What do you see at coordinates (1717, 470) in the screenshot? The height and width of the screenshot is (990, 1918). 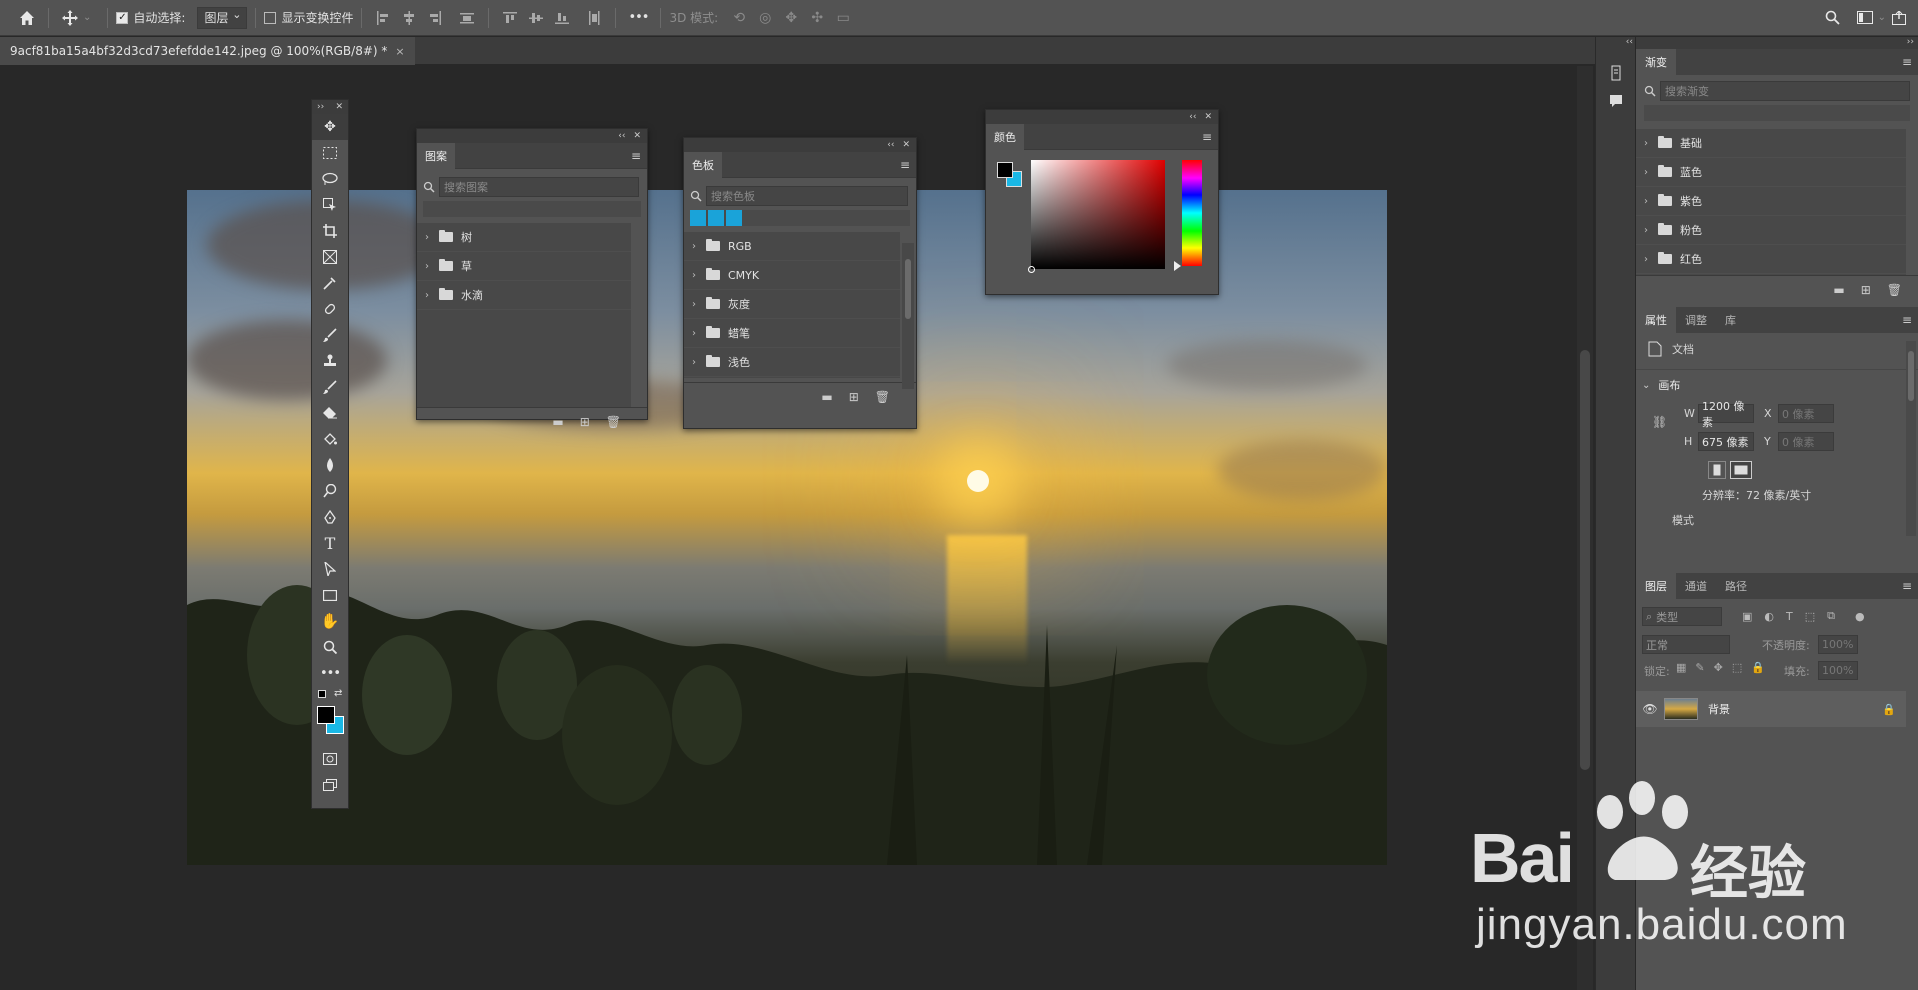 I see `portrait-orientation-icon` at bounding box center [1717, 470].